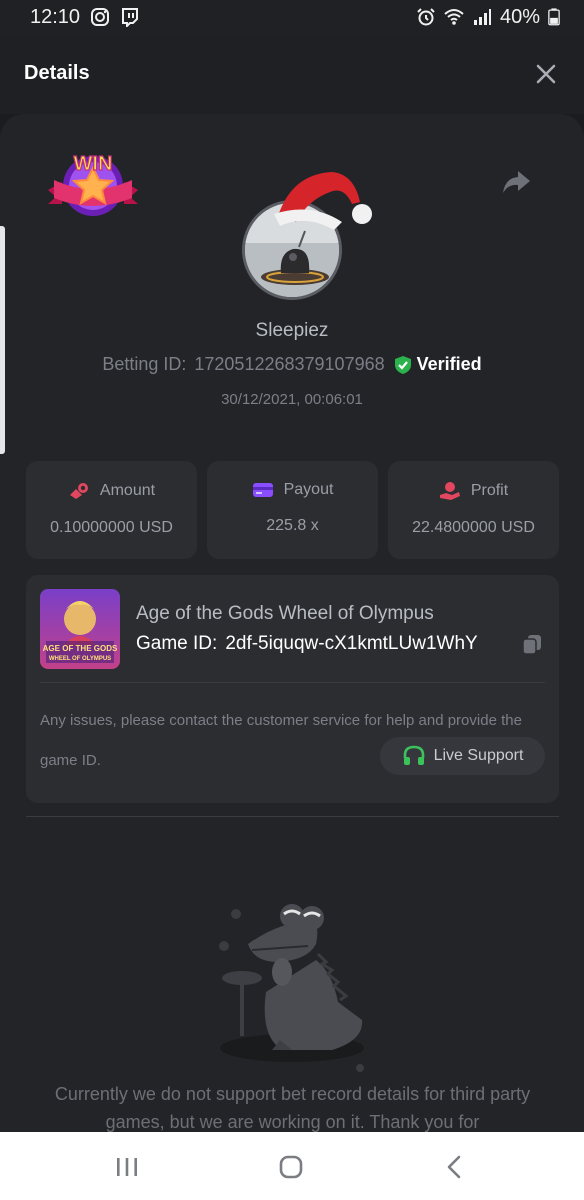  Describe the element at coordinates (127, 490) in the screenshot. I see `stat-amount-label: Amount` at that location.